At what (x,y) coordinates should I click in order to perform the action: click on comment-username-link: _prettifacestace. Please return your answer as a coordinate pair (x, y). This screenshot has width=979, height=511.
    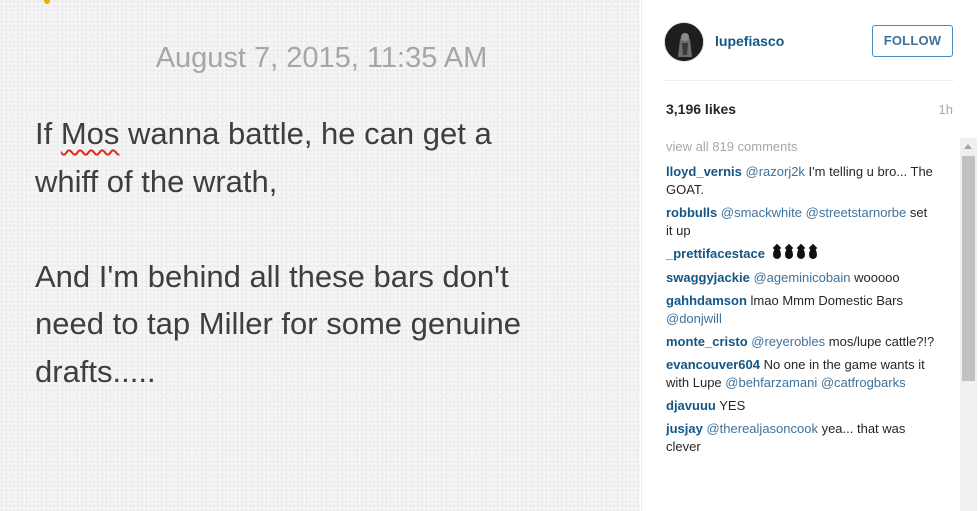
    Looking at the image, I should click on (715, 253).